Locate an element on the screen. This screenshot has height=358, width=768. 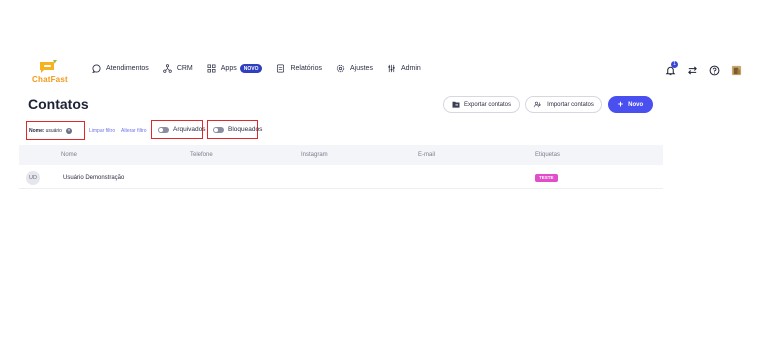
blocked-toggle: Bloqueados is located at coordinates (237, 129).